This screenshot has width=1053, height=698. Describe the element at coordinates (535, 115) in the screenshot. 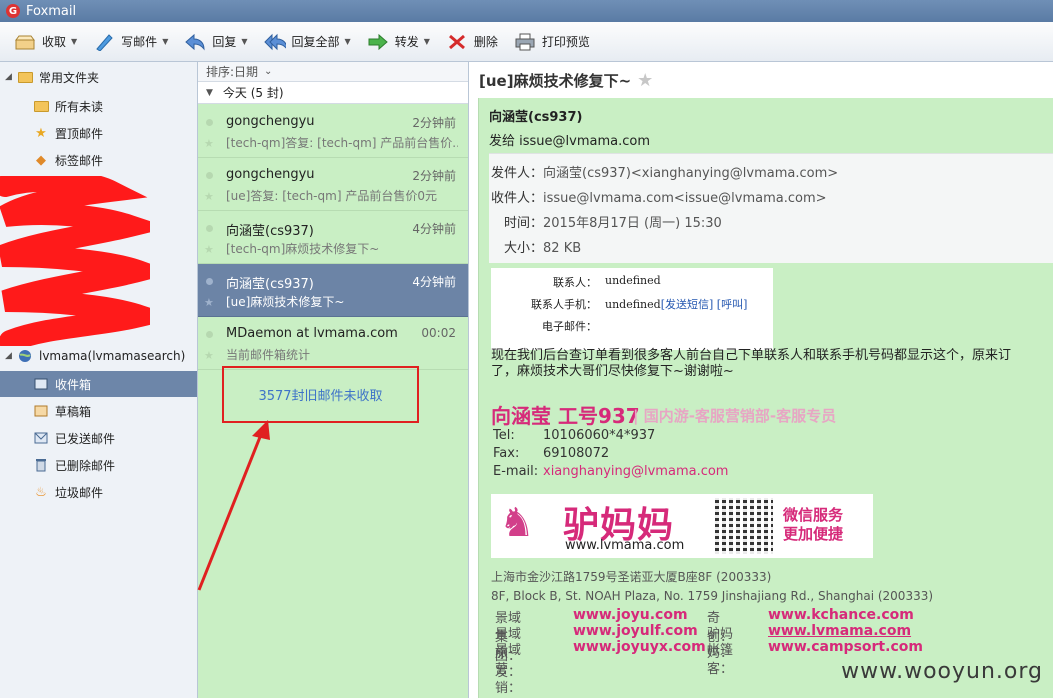

I see `sender-name: 向涵莹(cs937)` at that location.